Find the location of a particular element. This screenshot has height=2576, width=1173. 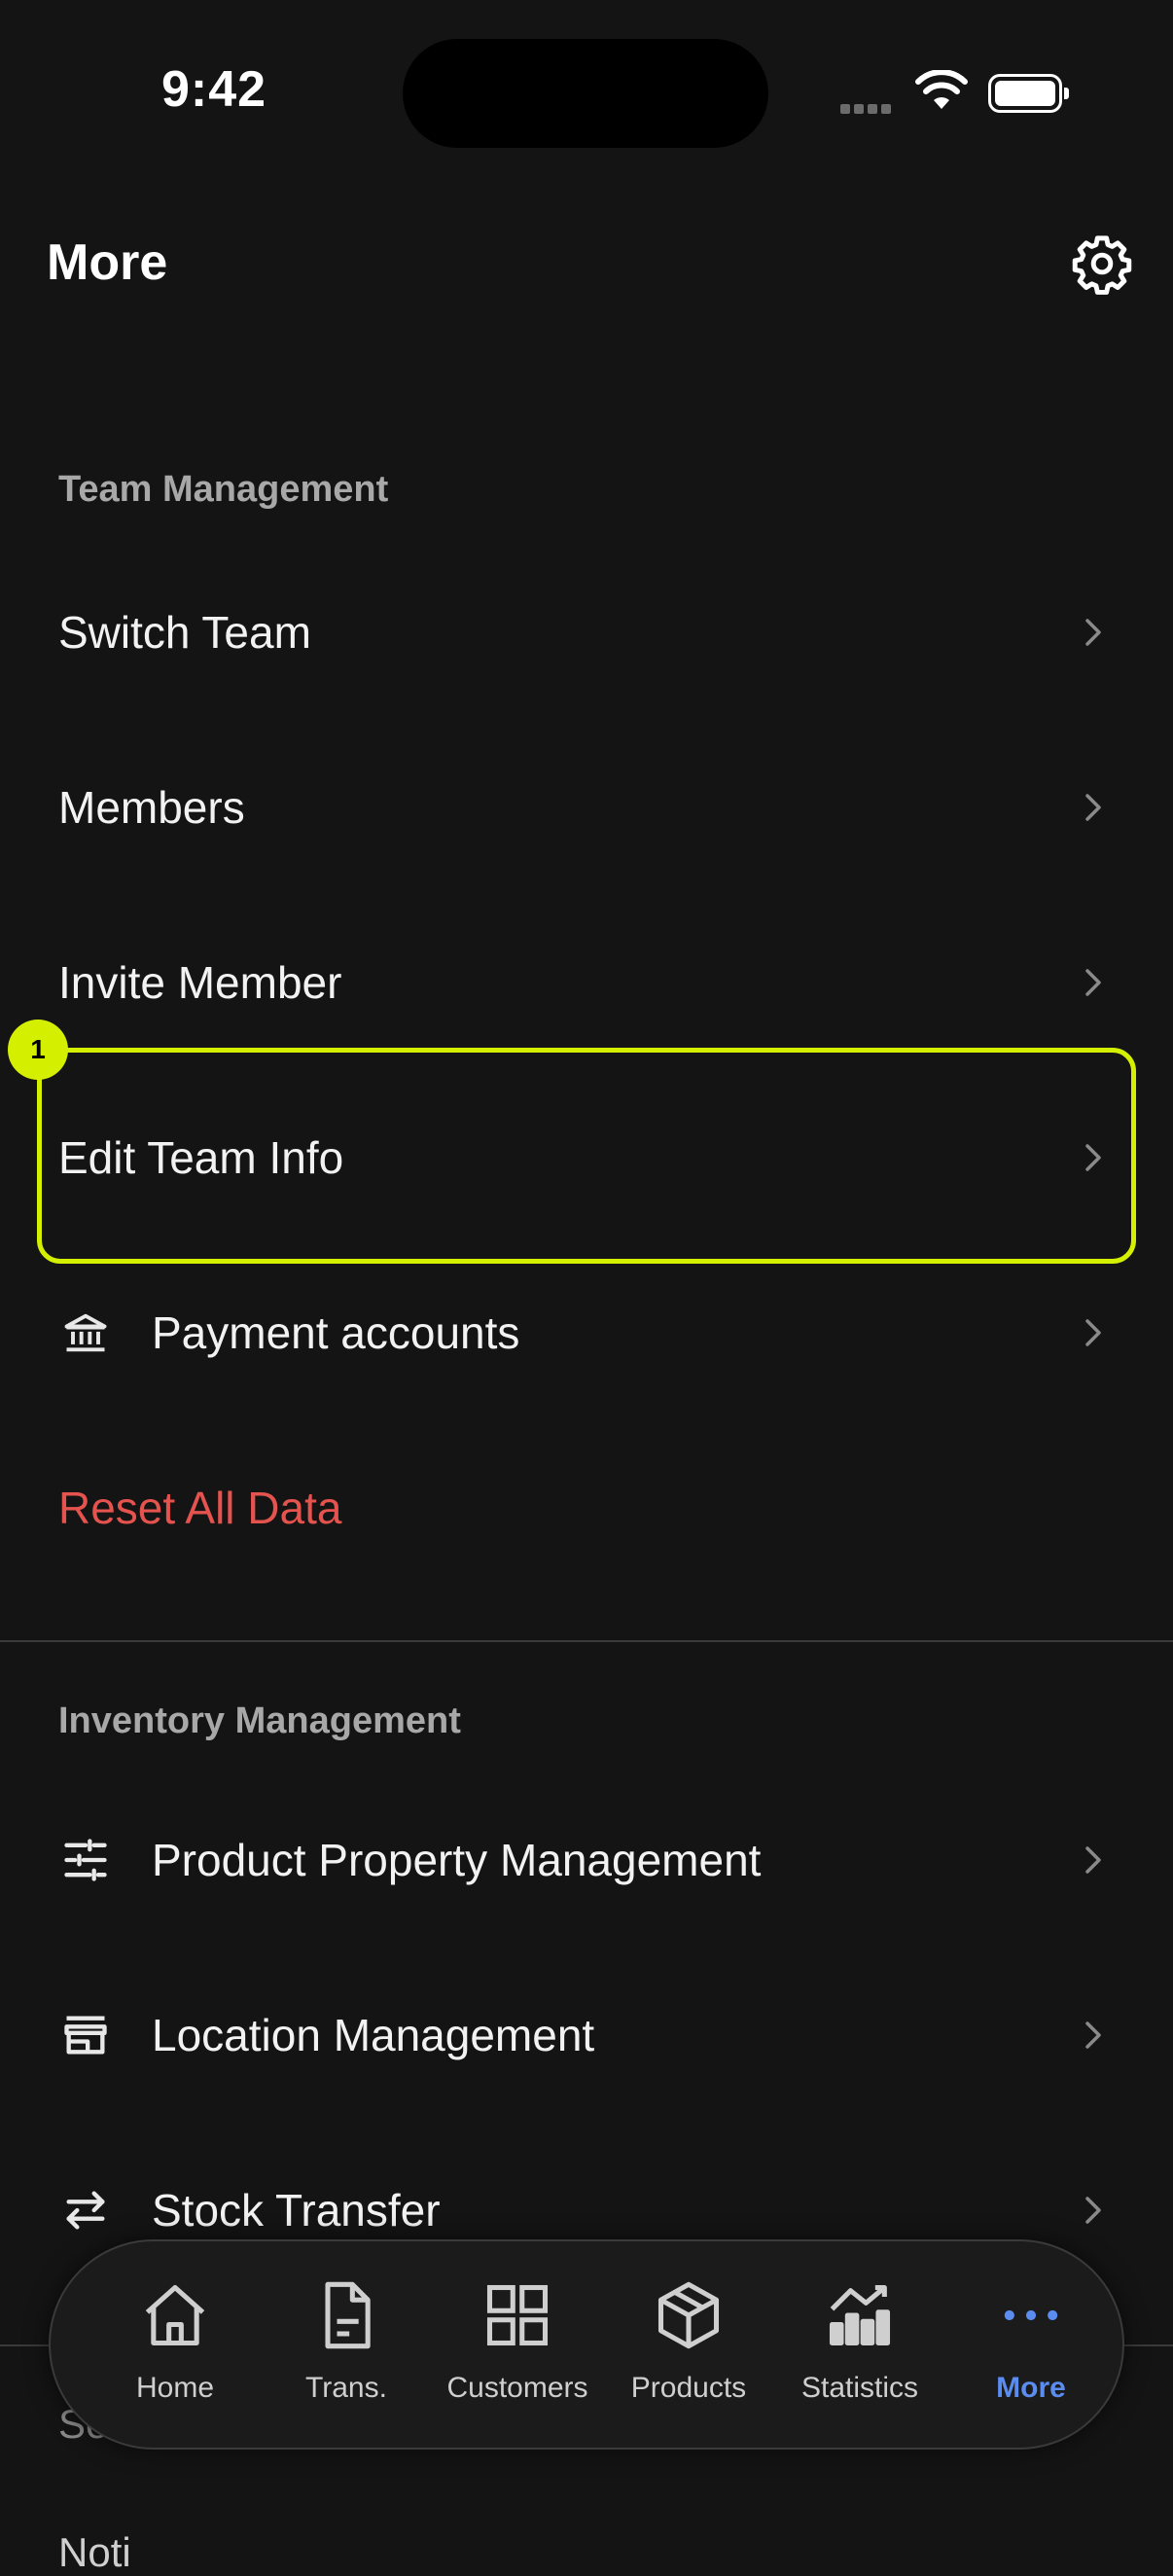

menu-item-label: Stock Transfer is located at coordinates (296, 2210).